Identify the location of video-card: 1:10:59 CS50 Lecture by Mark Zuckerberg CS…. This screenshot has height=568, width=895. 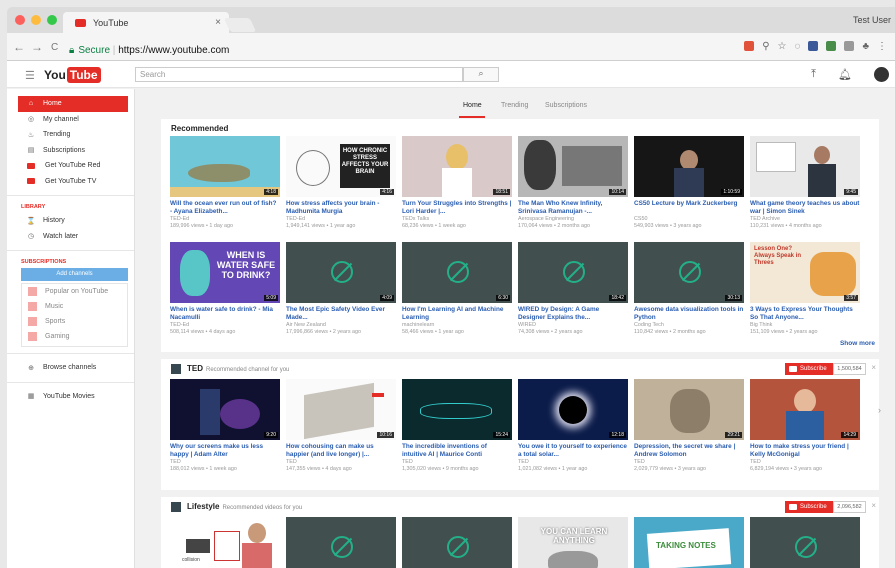
(689, 182).